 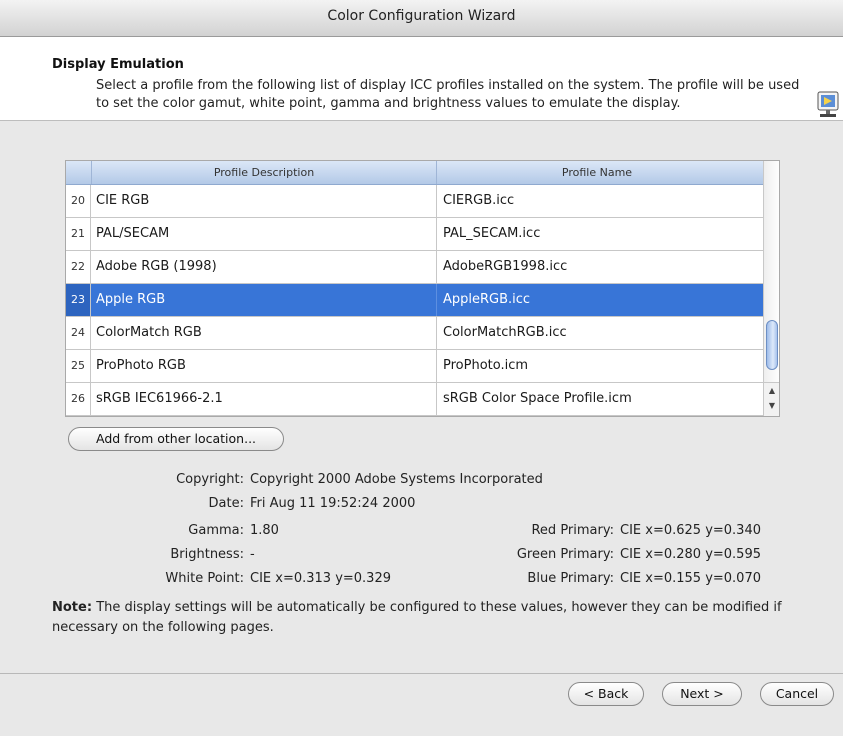 What do you see at coordinates (72, 607) in the screenshot?
I see `note-label: Note:` at bounding box center [72, 607].